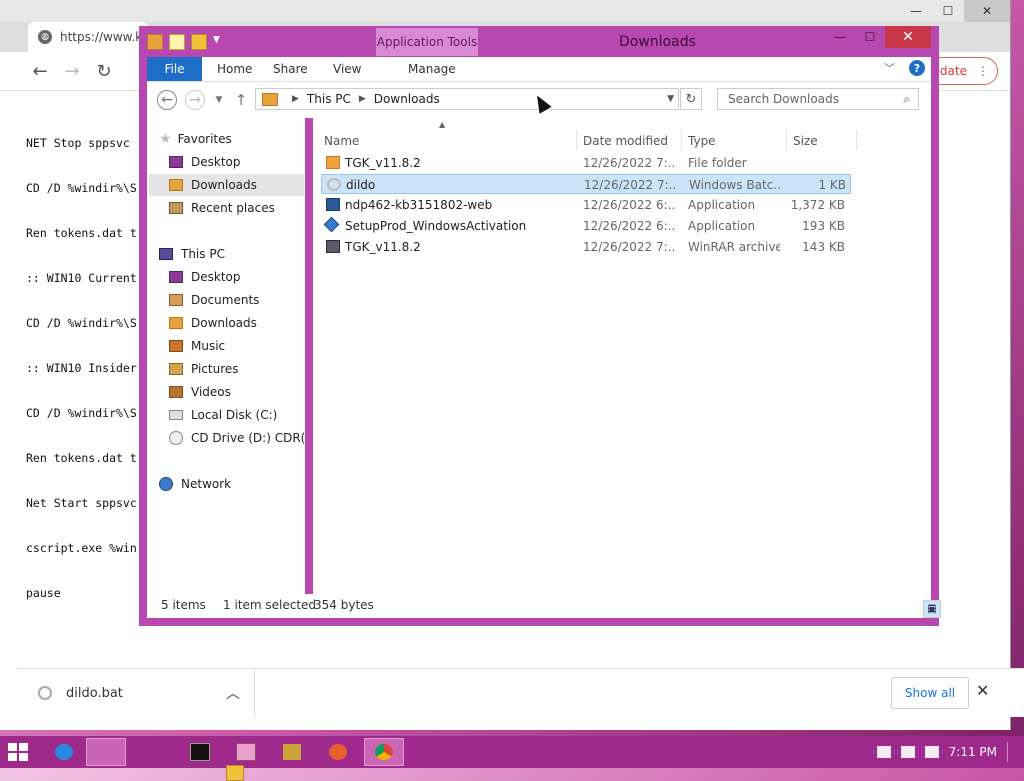 The height and width of the screenshot is (781, 1024). Describe the element at coordinates (234, 69) in the screenshot. I see `tab-home: Home` at that location.